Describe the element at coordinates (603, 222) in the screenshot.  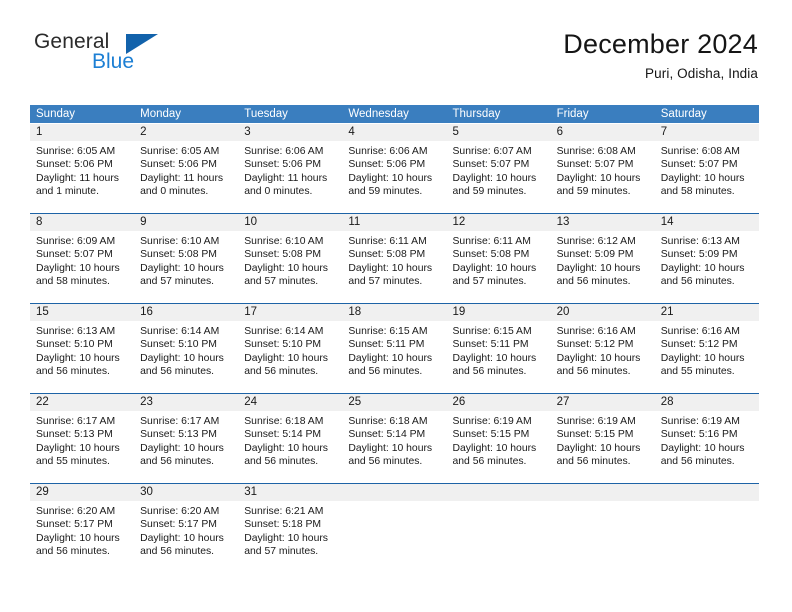
I see `day-number: 13` at that location.